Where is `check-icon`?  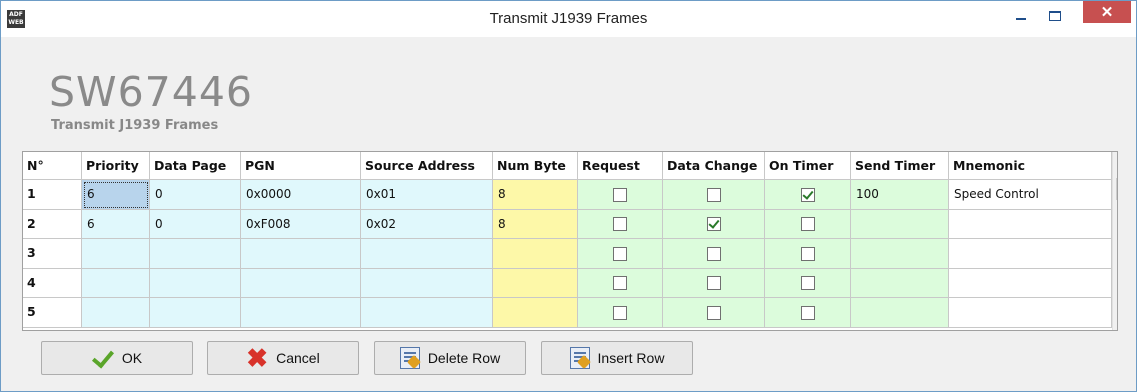 check-icon is located at coordinates (103, 358).